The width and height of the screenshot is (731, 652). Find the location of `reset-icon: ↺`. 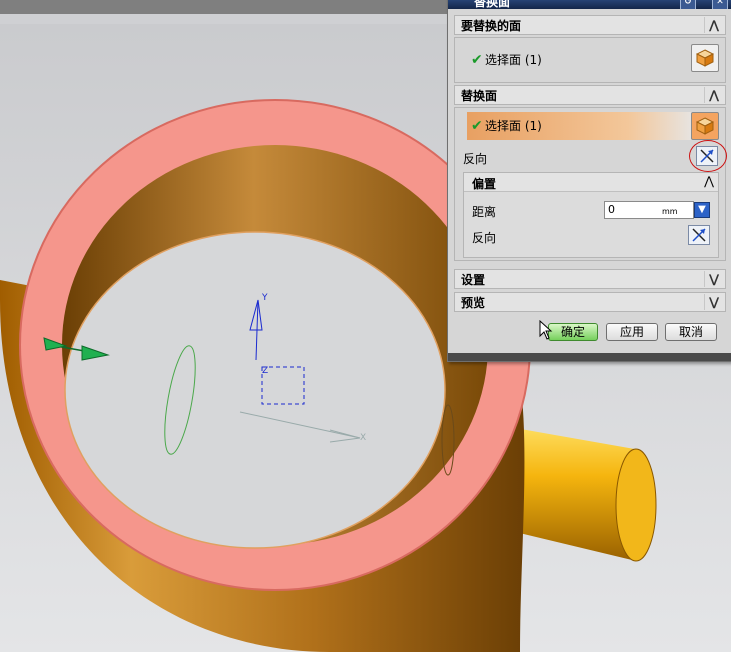

reset-icon: ↺ is located at coordinates (688, 4).